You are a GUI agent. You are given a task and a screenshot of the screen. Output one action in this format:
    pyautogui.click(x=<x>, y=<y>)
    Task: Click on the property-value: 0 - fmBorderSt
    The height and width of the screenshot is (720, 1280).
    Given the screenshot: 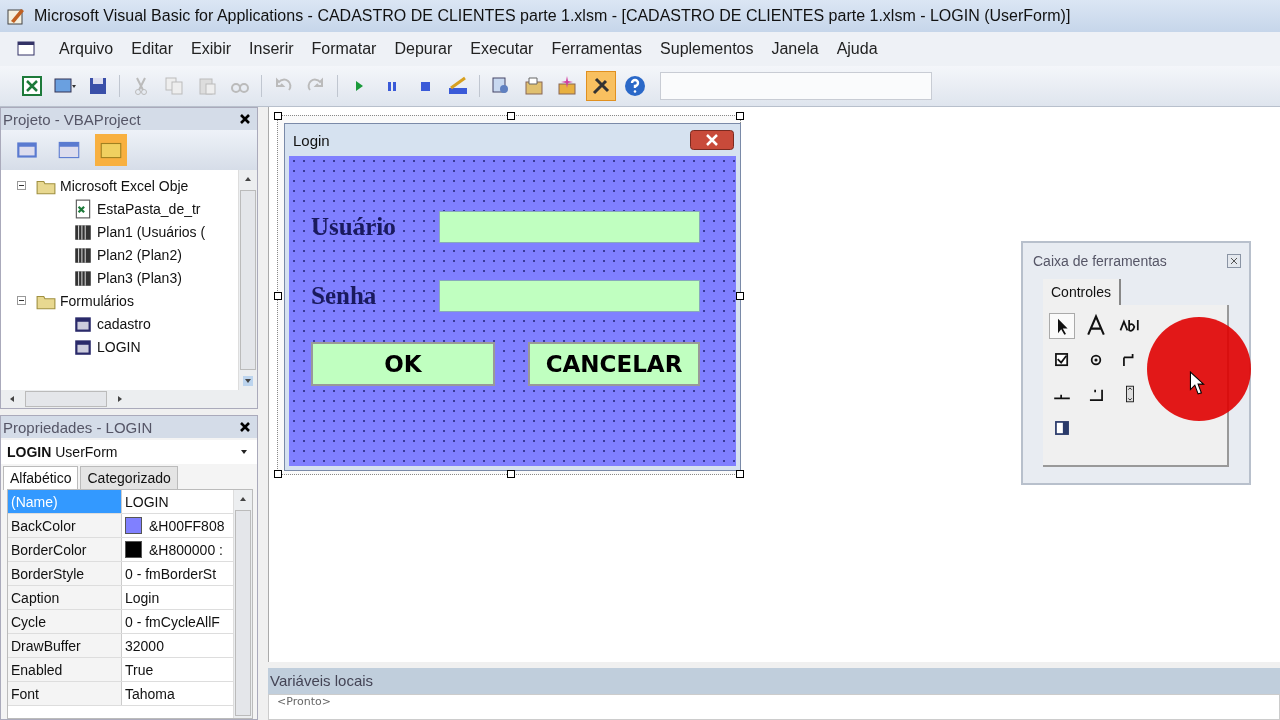 What is the action you would take?
    pyautogui.click(x=171, y=573)
    